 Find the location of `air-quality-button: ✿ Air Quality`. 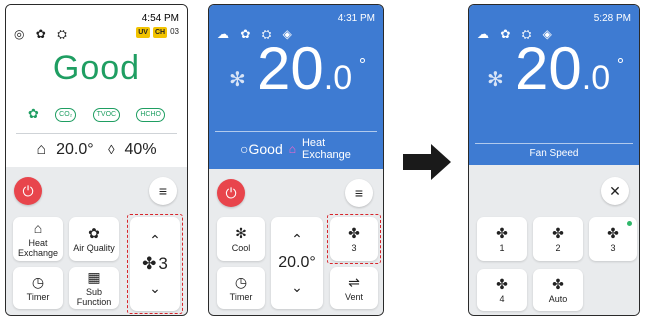

air-quality-button: ✿ Air Quality is located at coordinates (94, 239).